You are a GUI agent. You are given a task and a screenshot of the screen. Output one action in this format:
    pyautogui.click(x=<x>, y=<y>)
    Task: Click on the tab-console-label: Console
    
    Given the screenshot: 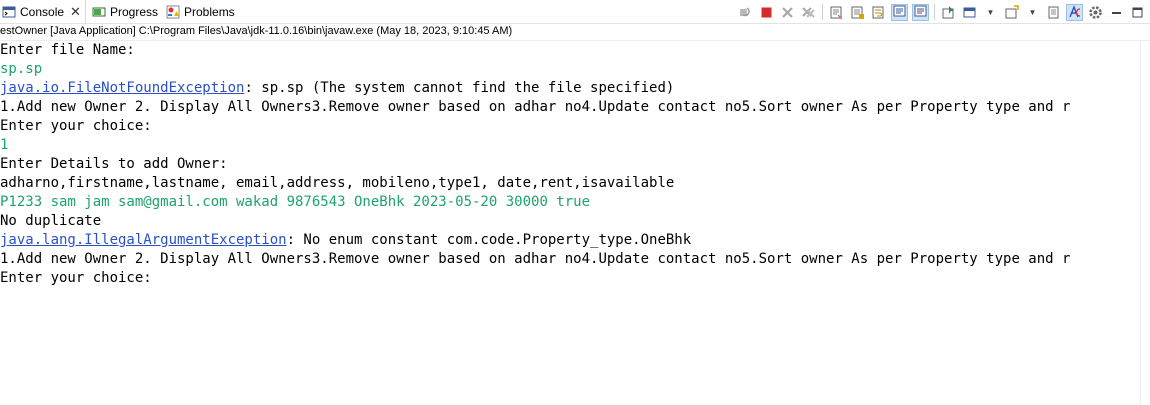 What is the action you would take?
    pyautogui.click(x=42, y=11)
    